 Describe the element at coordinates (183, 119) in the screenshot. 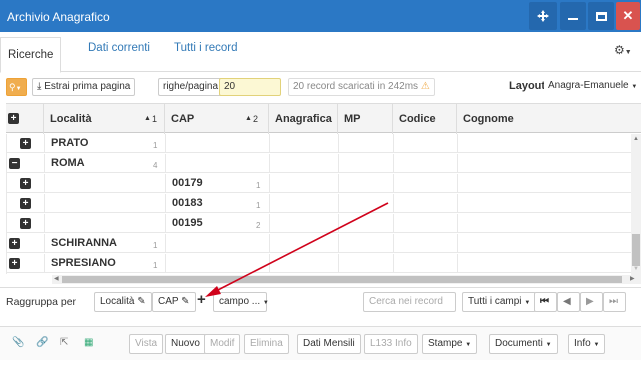

I see `col-cap-label: CAP` at that location.